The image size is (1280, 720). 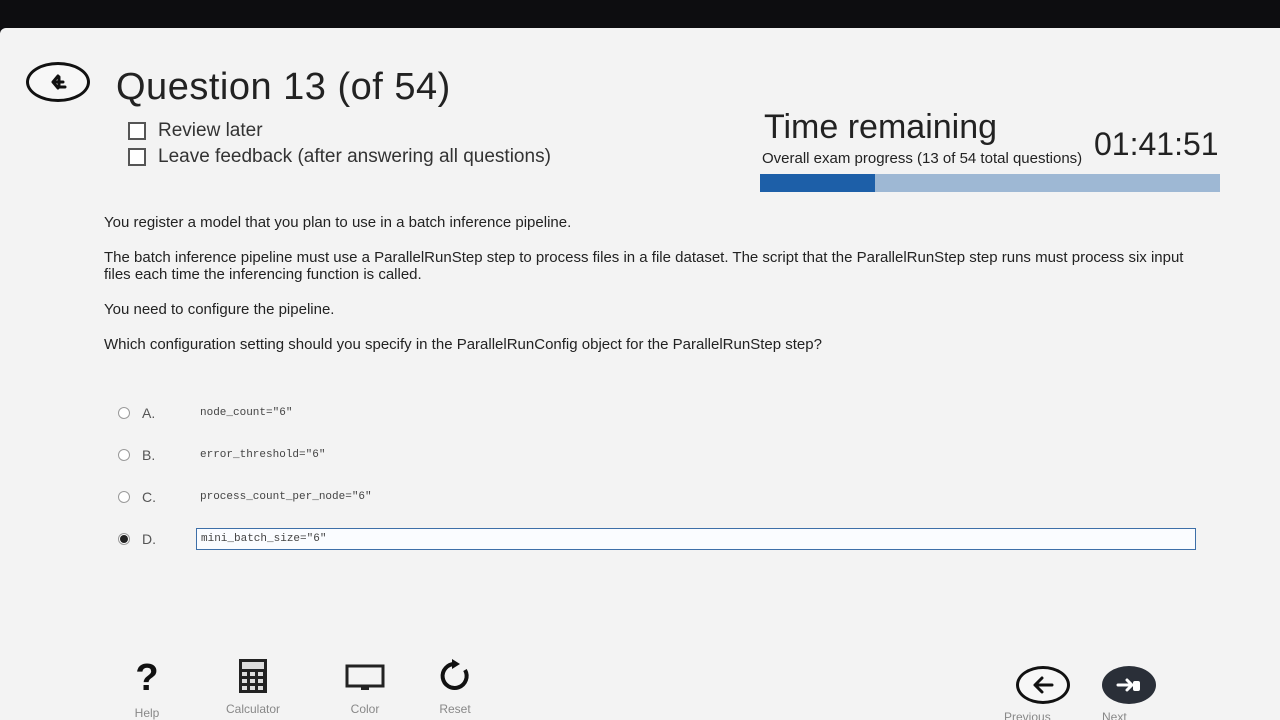 I want to click on previous-label: Previous, so click(x=1027, y=715).